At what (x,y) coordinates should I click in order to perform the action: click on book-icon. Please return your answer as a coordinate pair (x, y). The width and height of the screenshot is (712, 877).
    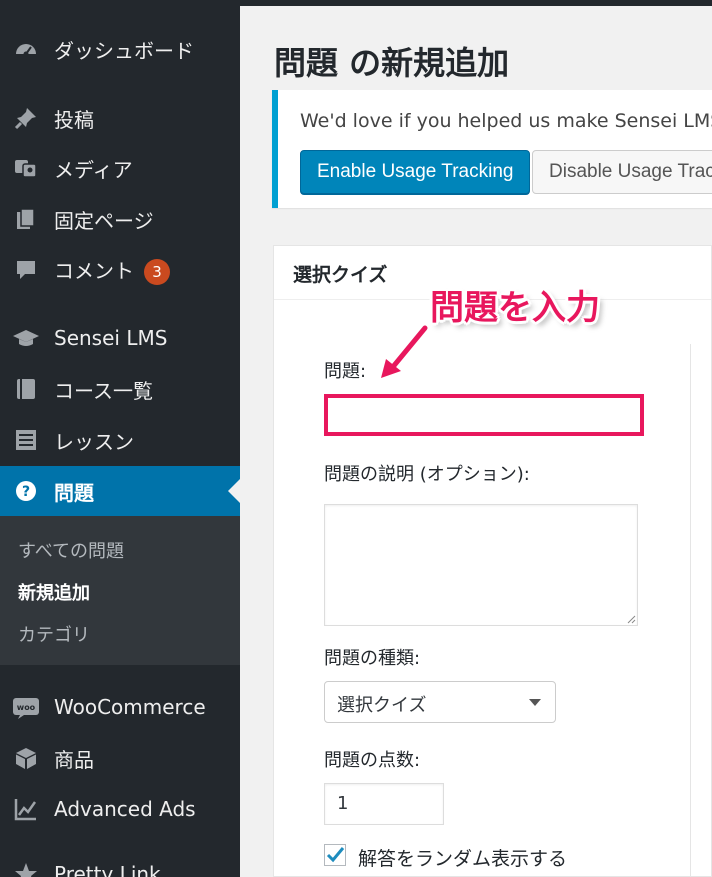
    Looking at the image, I should click on (26, 389).